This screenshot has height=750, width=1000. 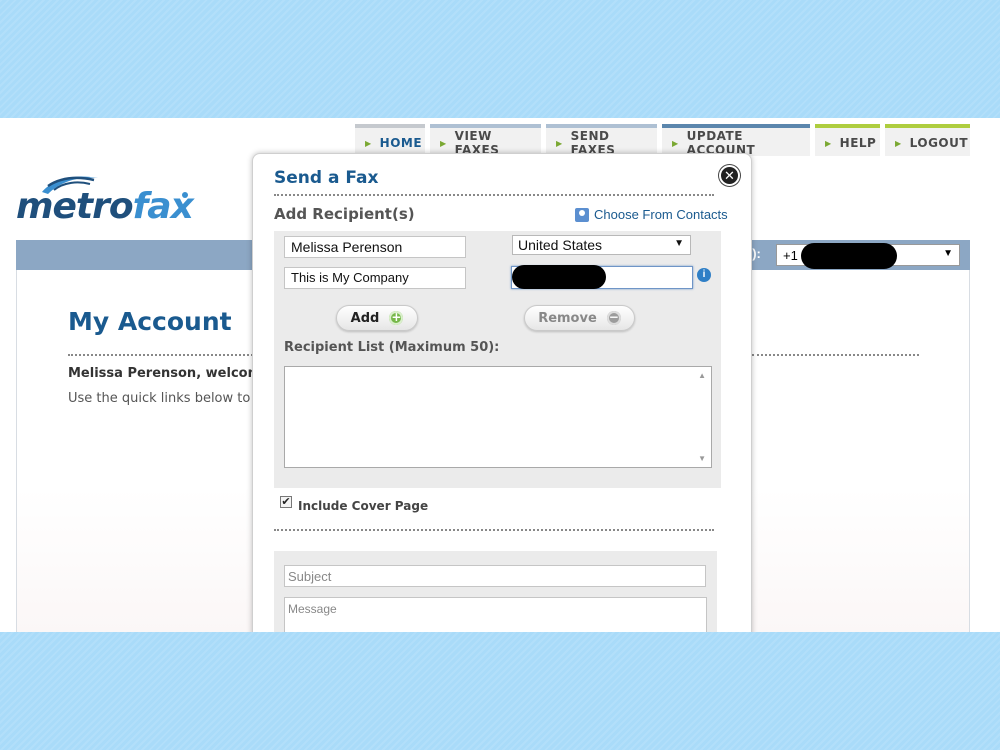 What do you see at coordinates (613, 317) in the screenshot?
I see `minus-icon: −` at bounding box center [613, 317].